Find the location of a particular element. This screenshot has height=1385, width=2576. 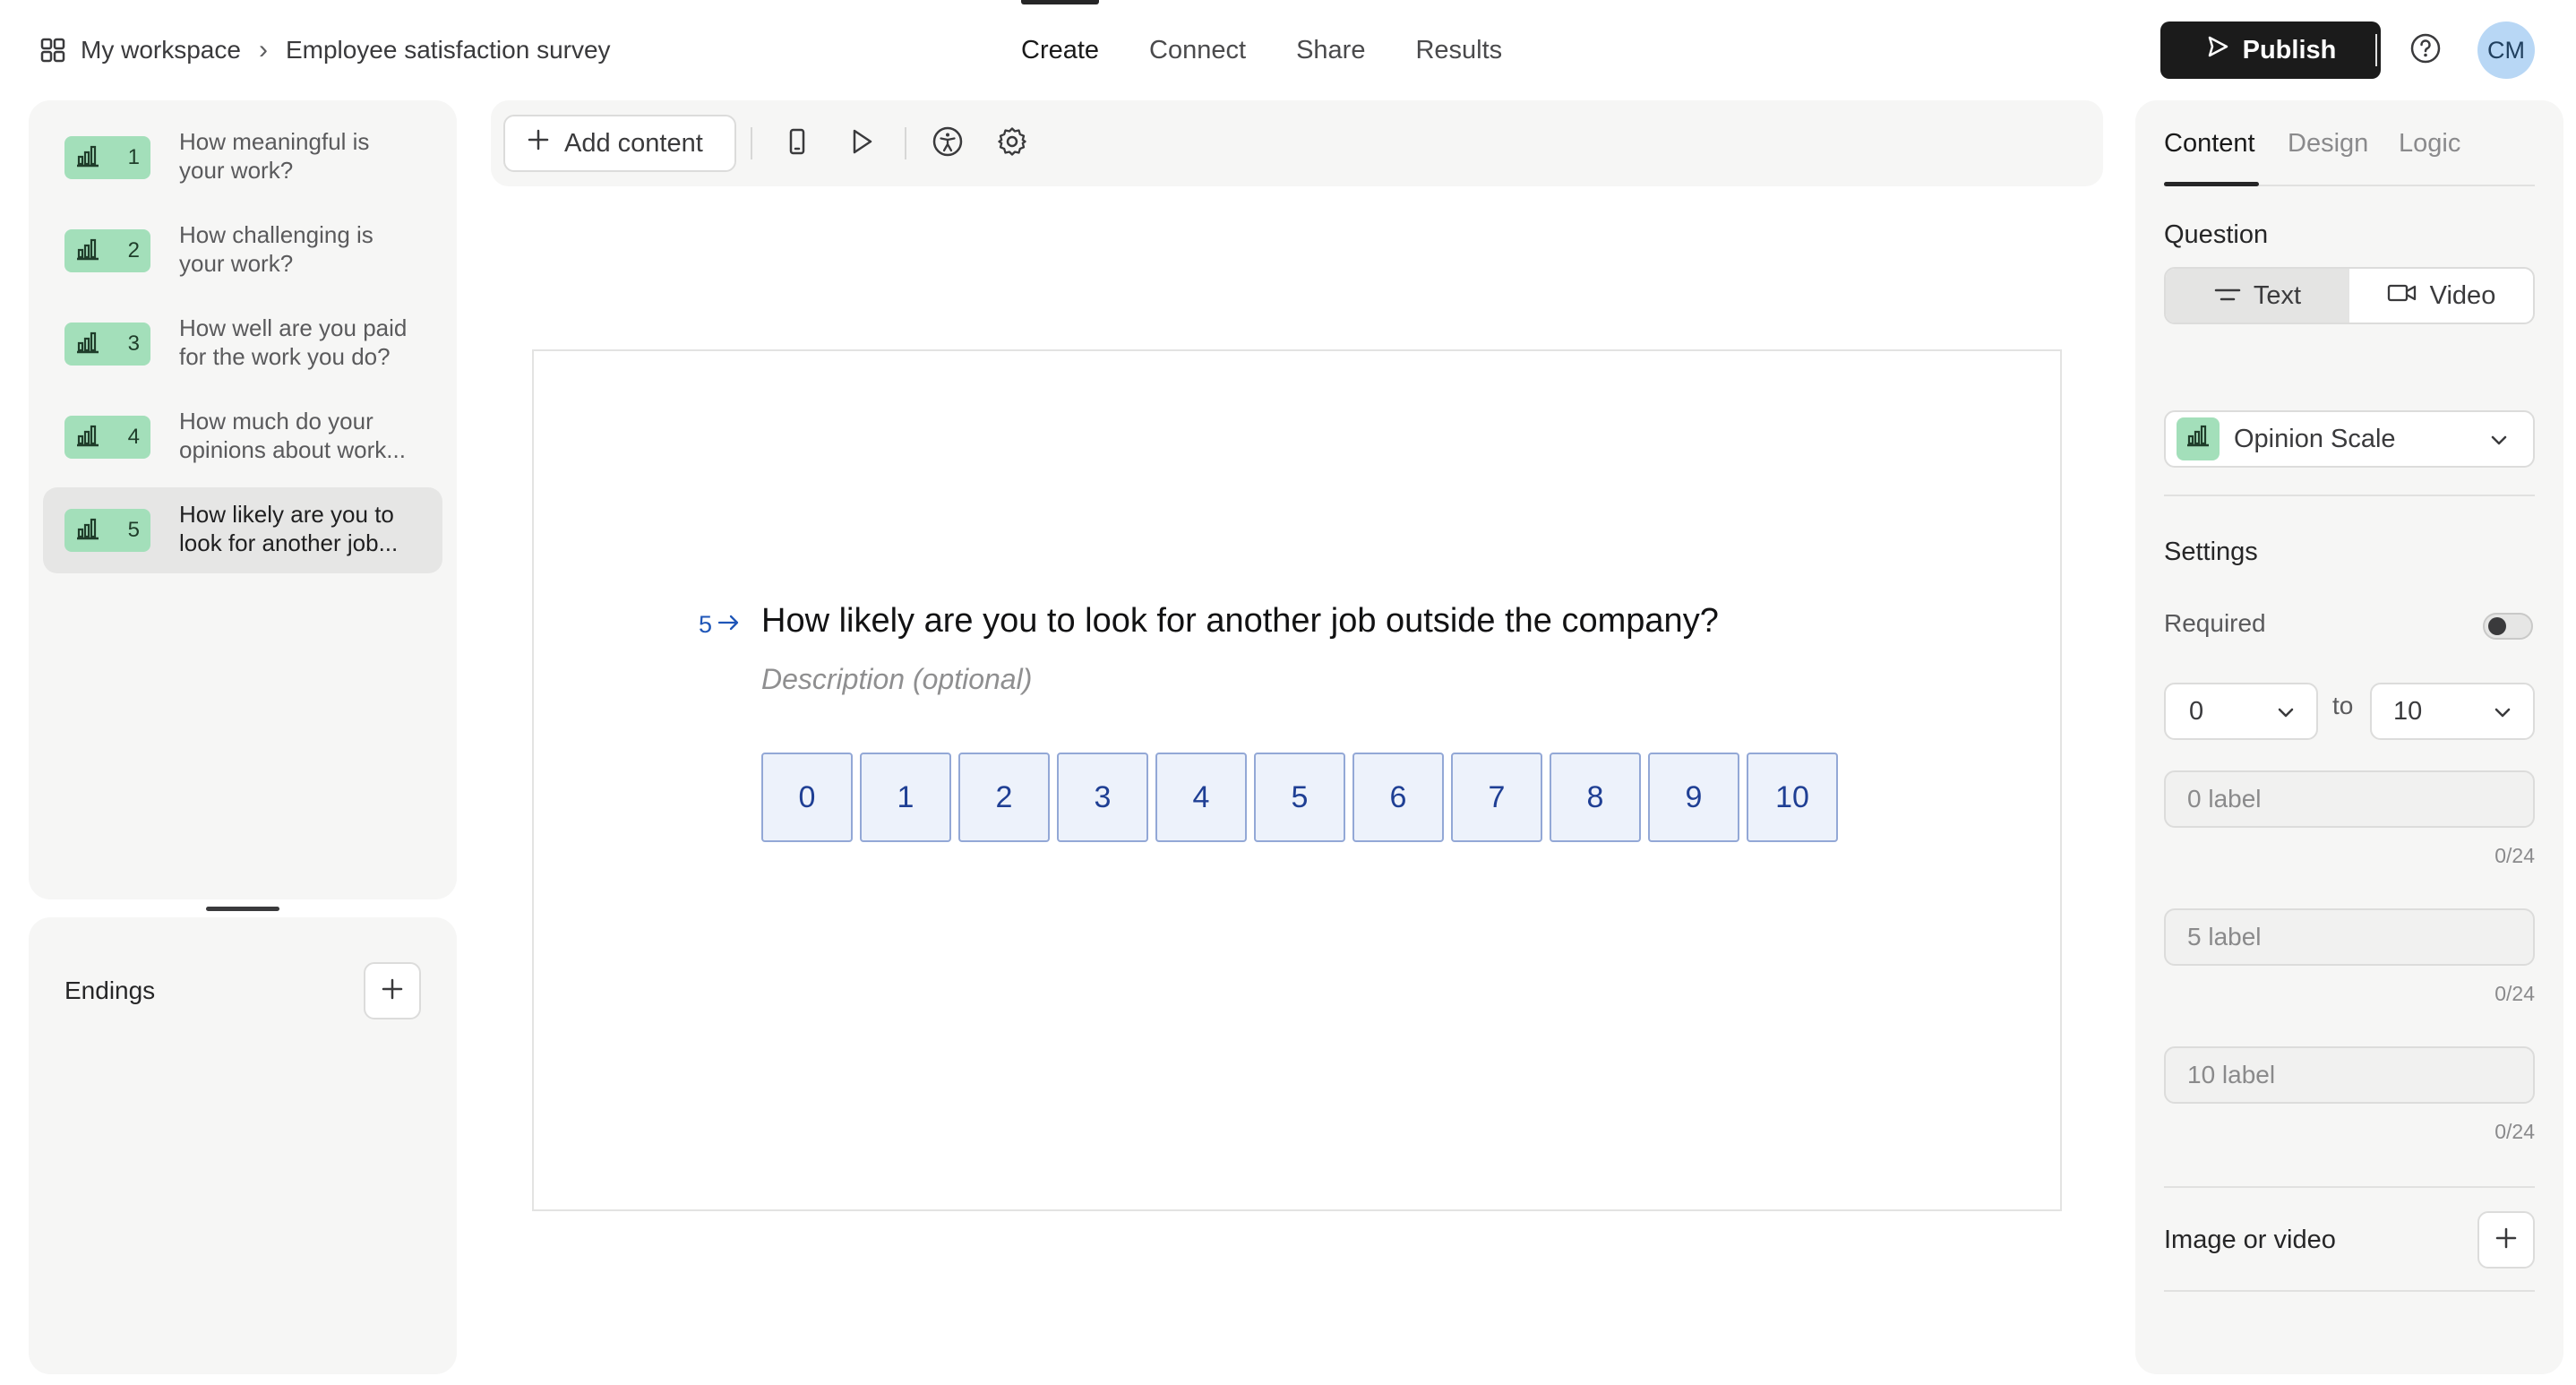

breadcrumb-workspace: My workspace is located at coordinates (161, 50).